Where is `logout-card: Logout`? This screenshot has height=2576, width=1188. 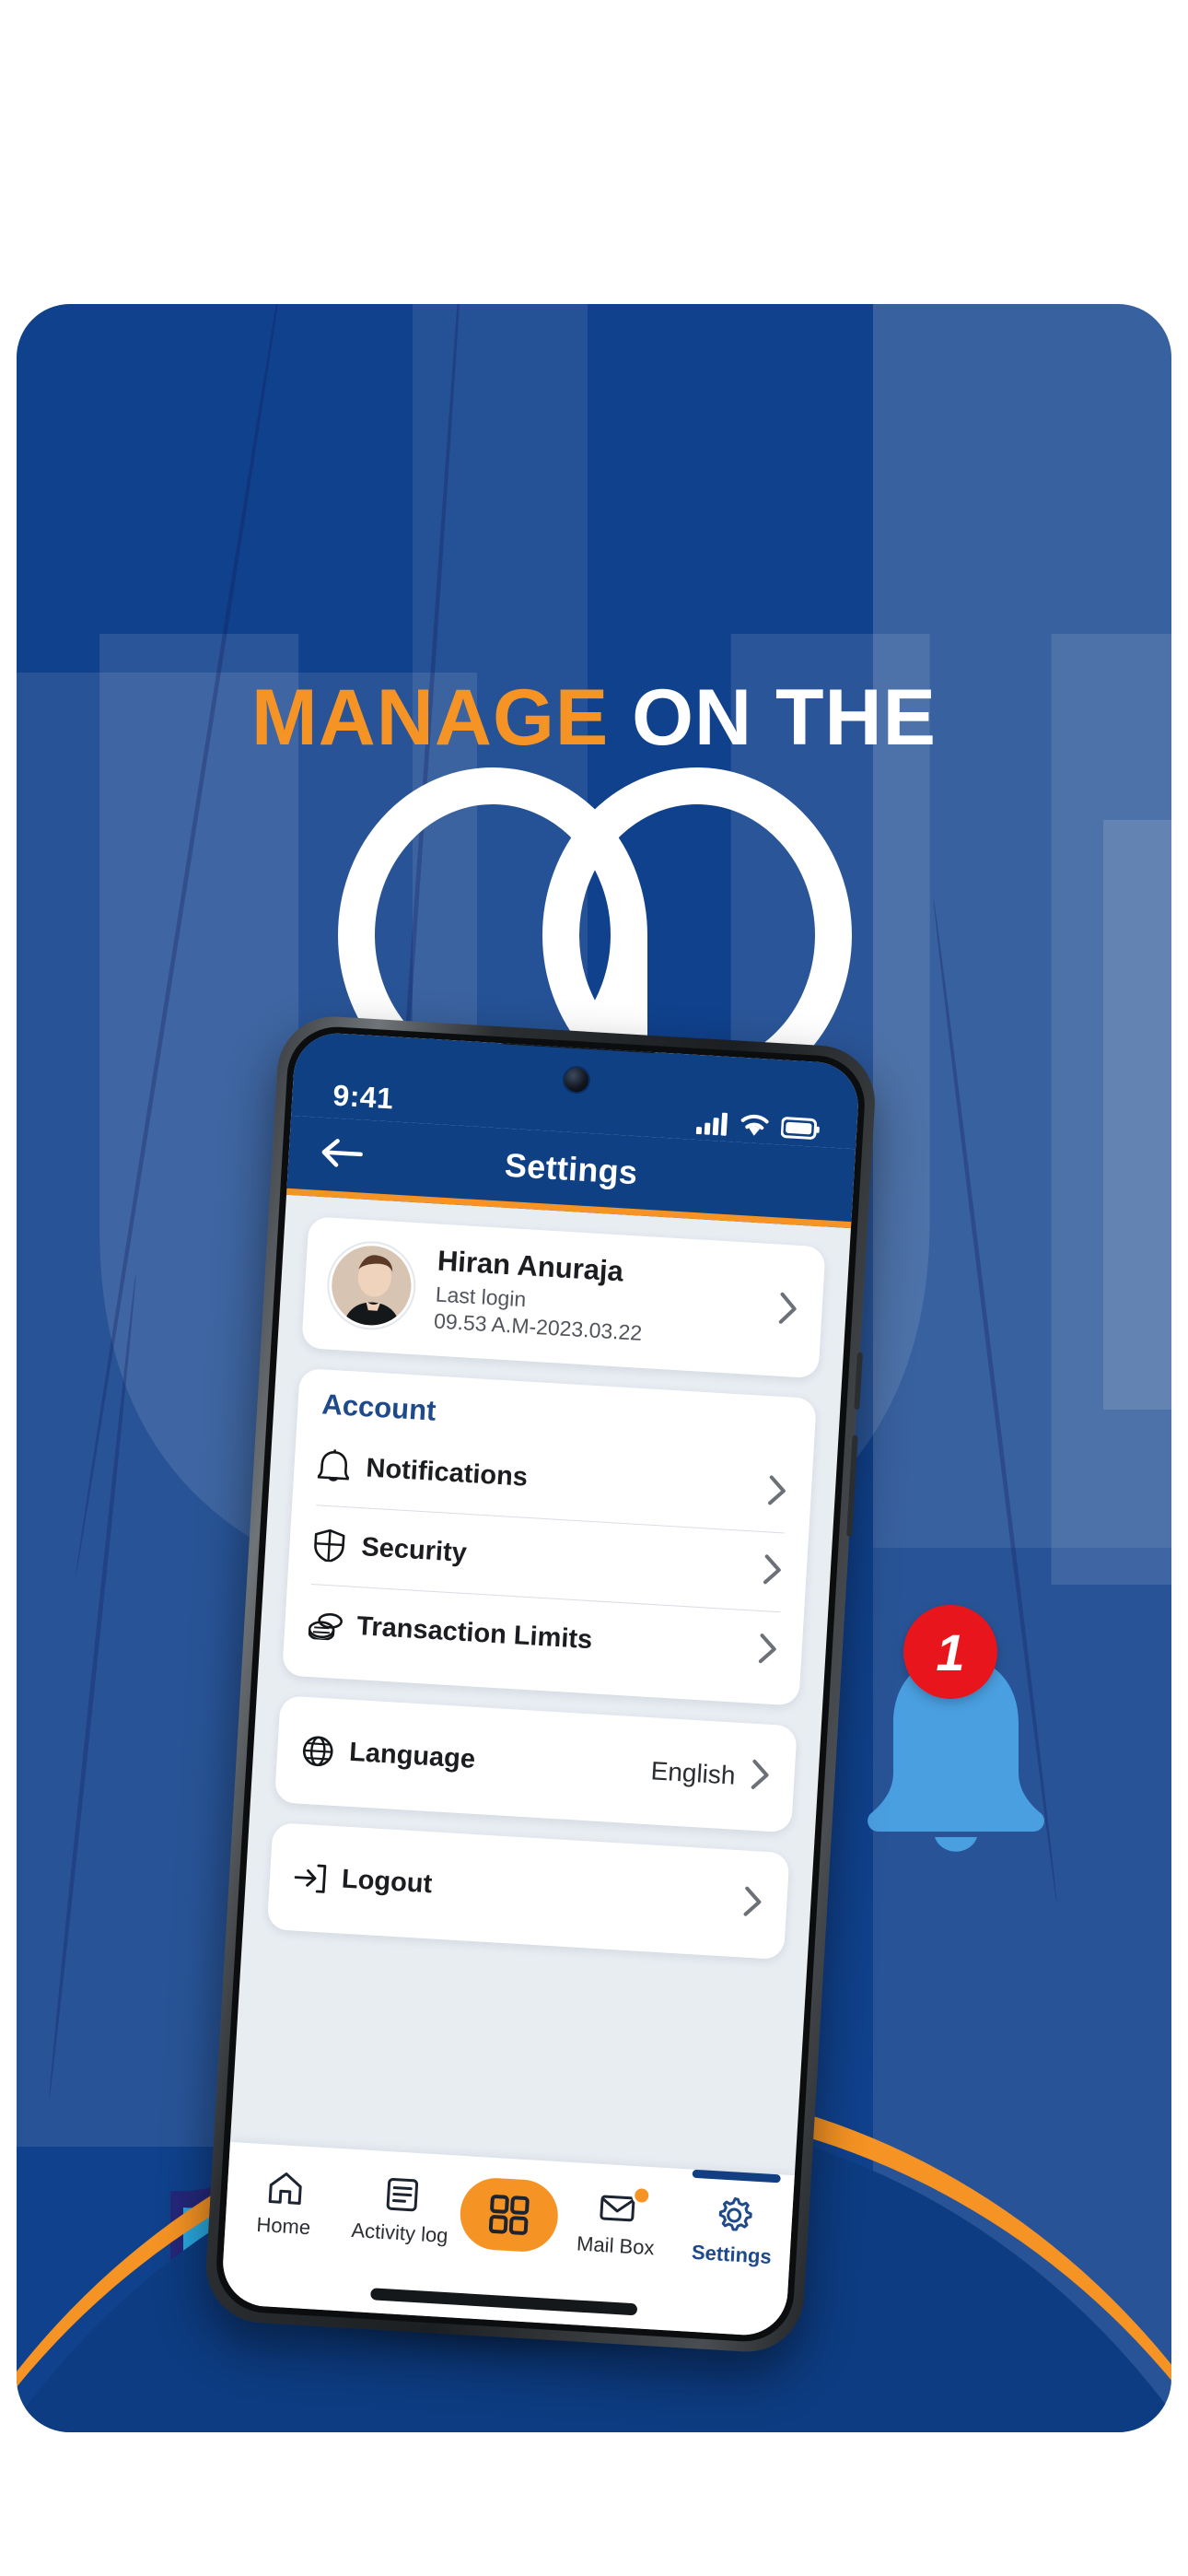 logout-card: Logout is located at coordinates (528, 1891).